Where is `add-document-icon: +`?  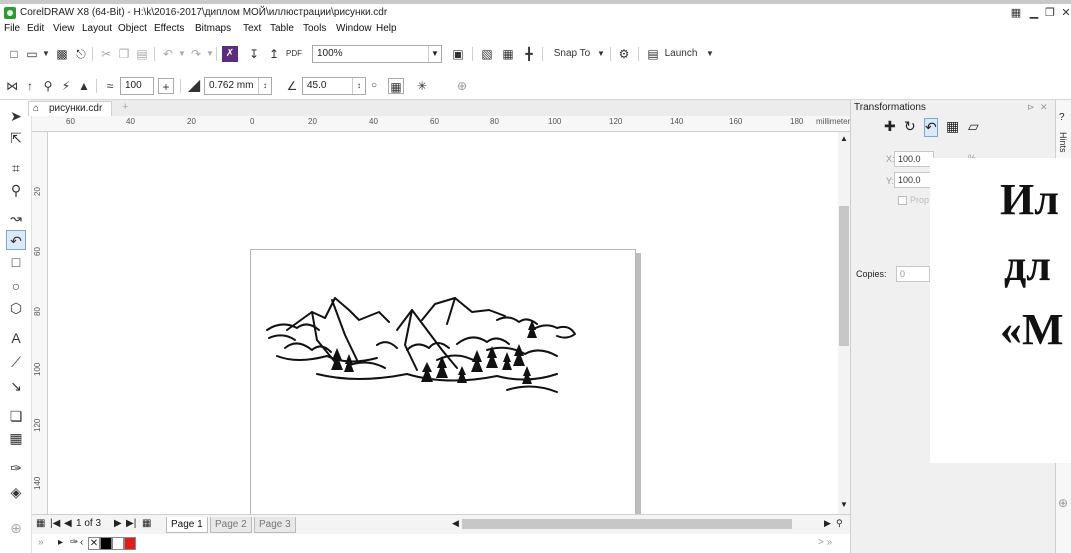 add-document-icon: + is located at coordinates (125, 107).